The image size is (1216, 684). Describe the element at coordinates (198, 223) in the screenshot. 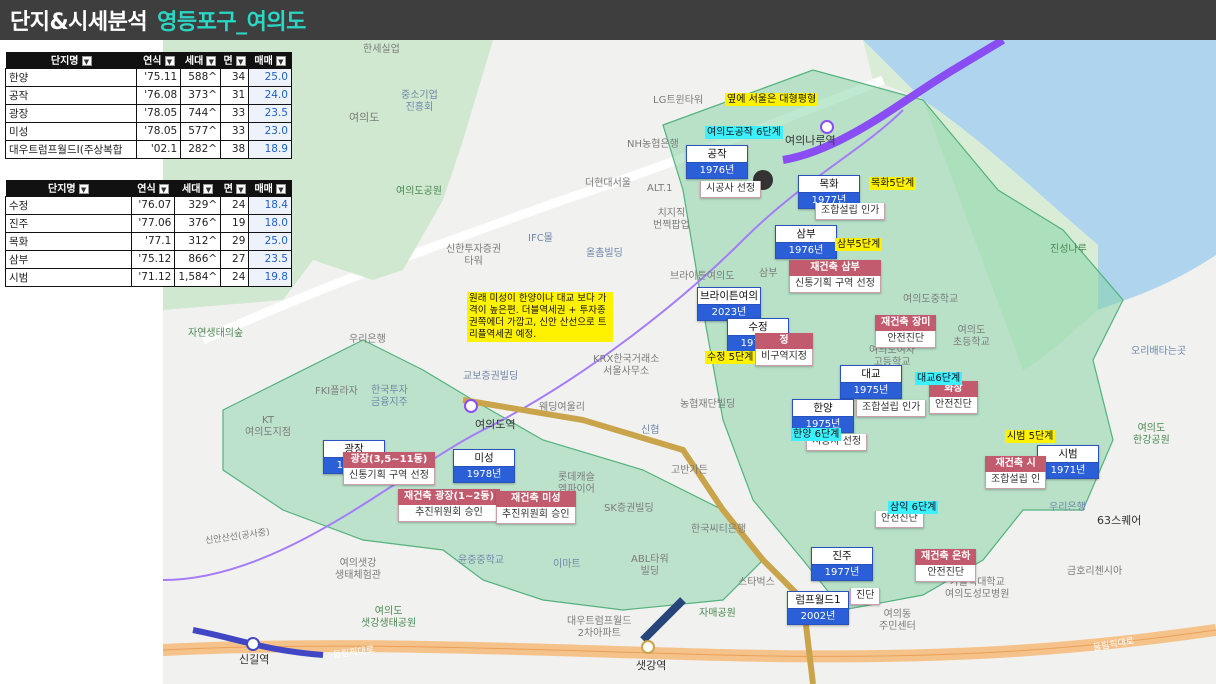

I see `table-cell: 376^` at that location.